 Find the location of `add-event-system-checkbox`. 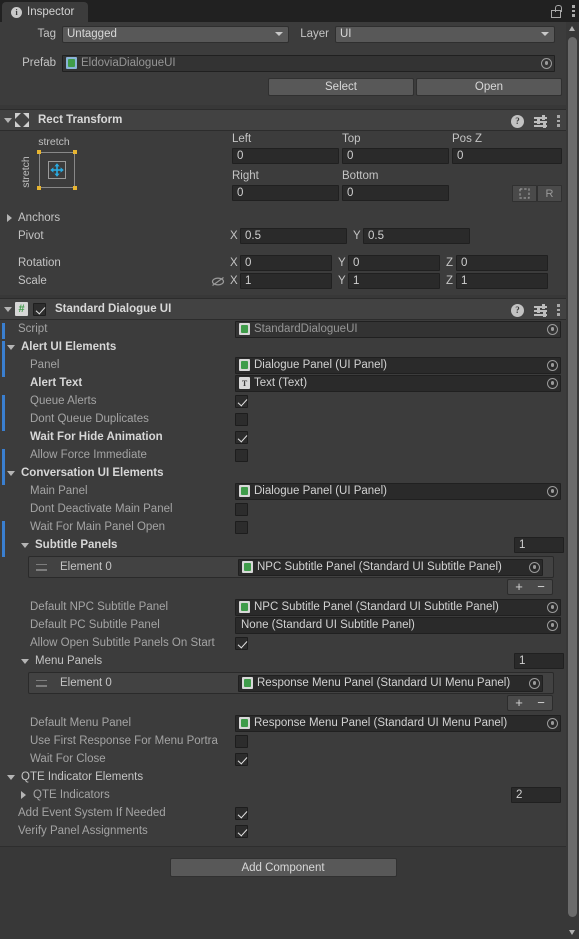

add-event-system-checkbox is located at coordinates (241, 813).